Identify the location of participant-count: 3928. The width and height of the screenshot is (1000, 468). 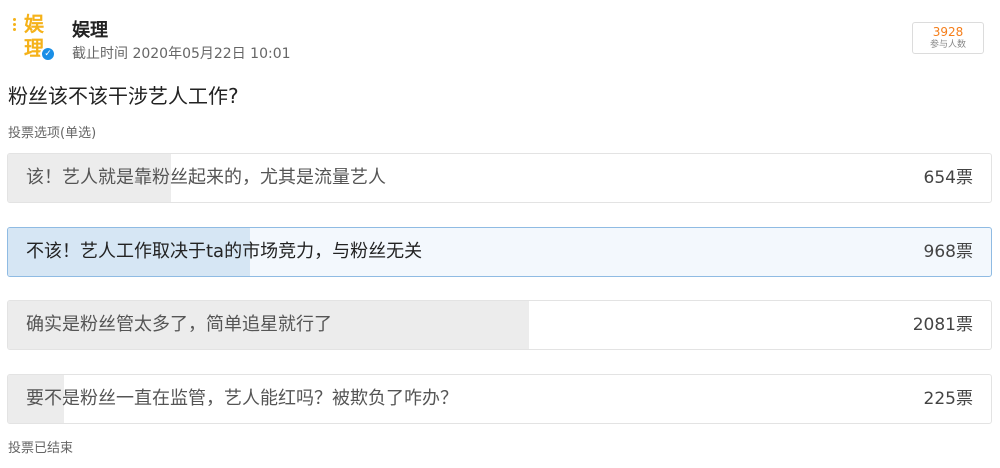
(948, 32).